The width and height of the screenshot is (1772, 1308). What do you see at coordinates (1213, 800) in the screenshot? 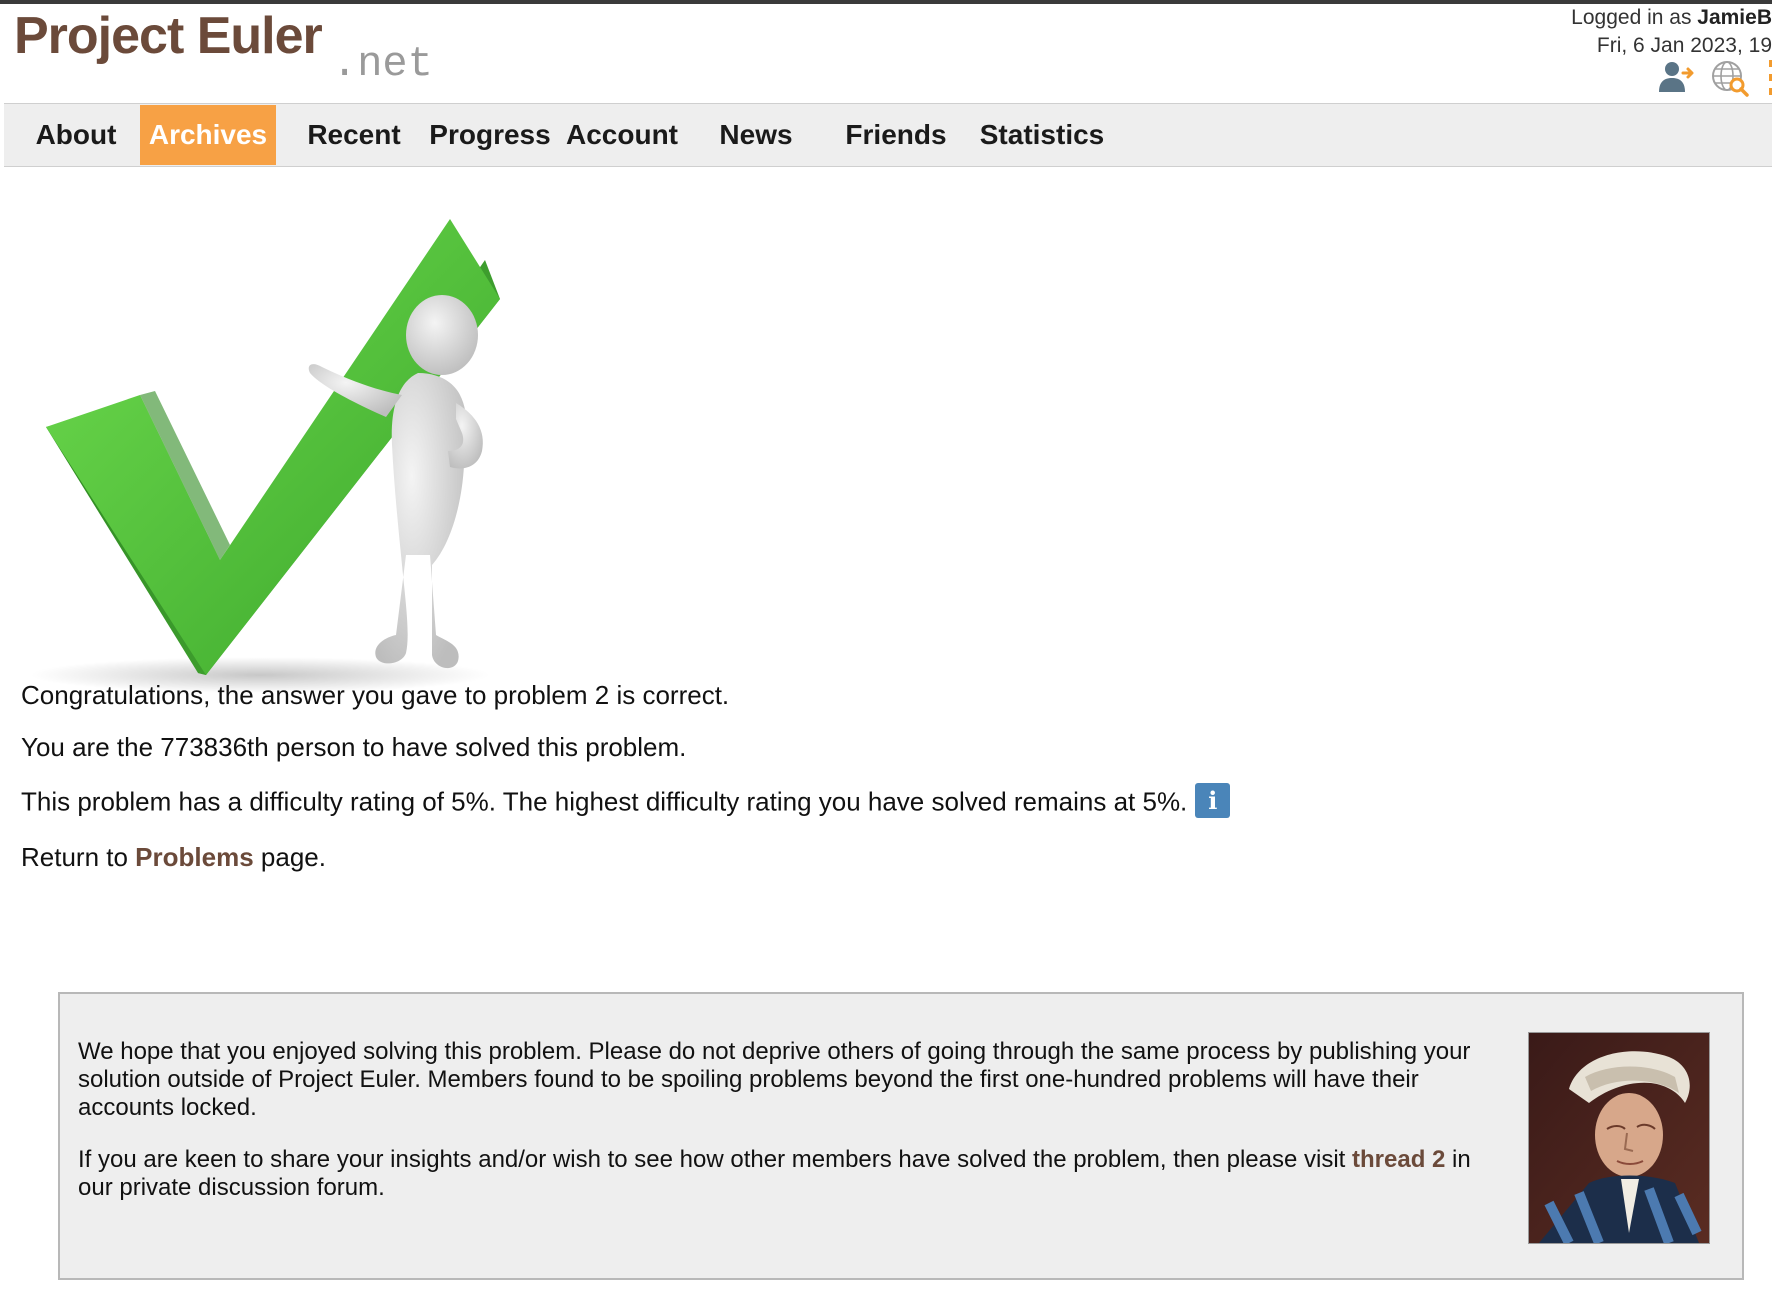
I see `info-icon: i` at bounding box center [1213, 800].